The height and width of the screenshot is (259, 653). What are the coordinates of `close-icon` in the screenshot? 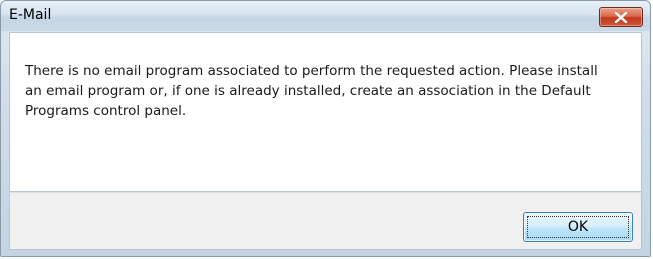 It's located at (621, 17).